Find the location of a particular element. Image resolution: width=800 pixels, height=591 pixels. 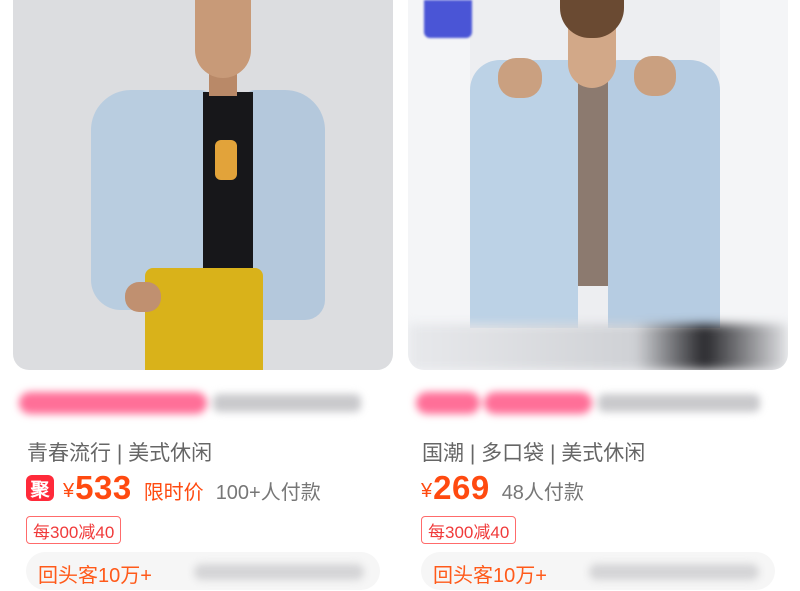

buyers-count: 48人付款 is located at coordinates (542, 492).